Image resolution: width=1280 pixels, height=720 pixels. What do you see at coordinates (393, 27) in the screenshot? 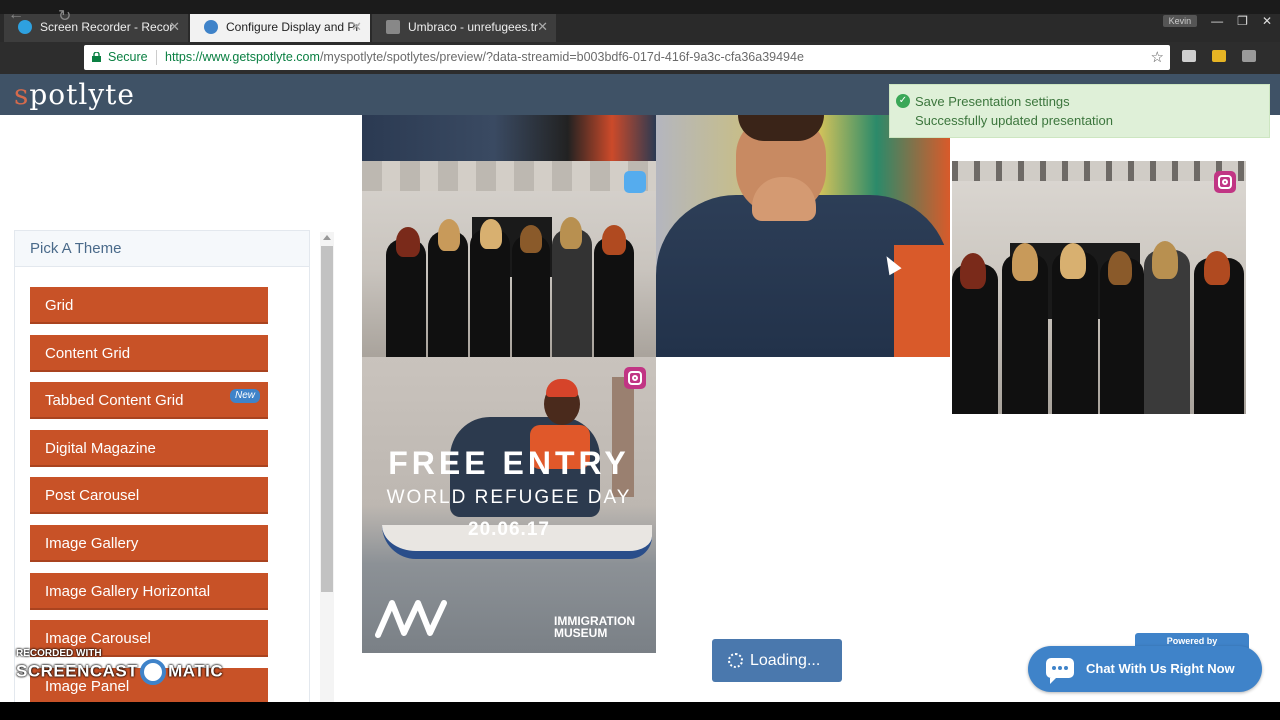
I see `page-favicon-icon` at bounding box center [393, 27].